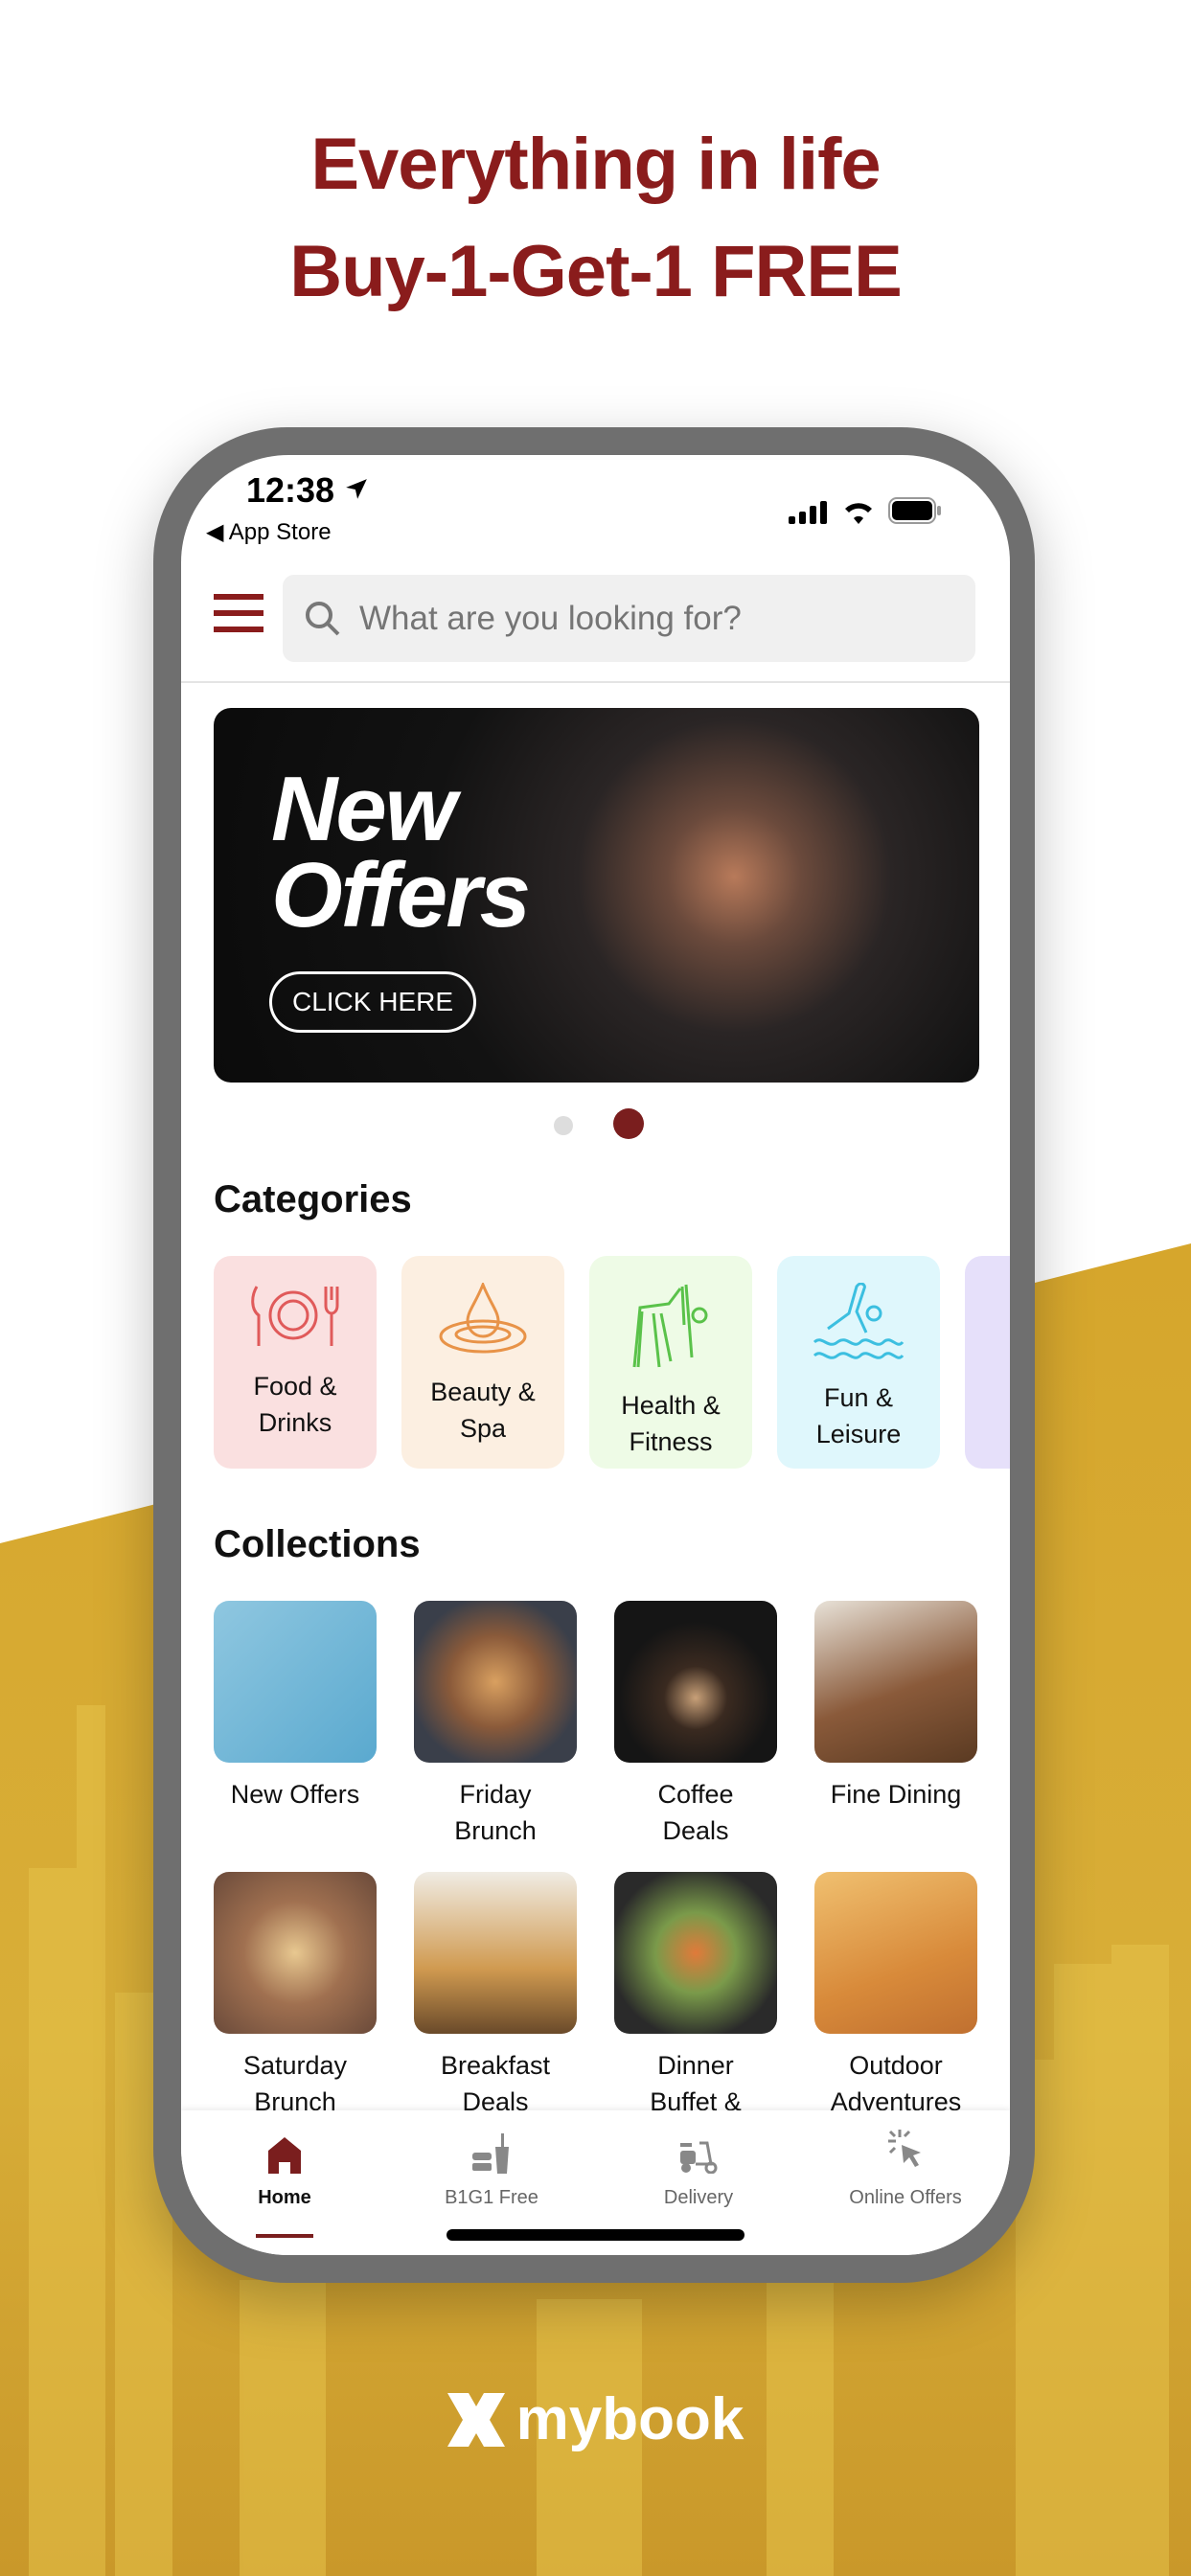 The image size is (1191, 2576). I want to click on collection-label: Saturday Brunch, so click(295, 2084).